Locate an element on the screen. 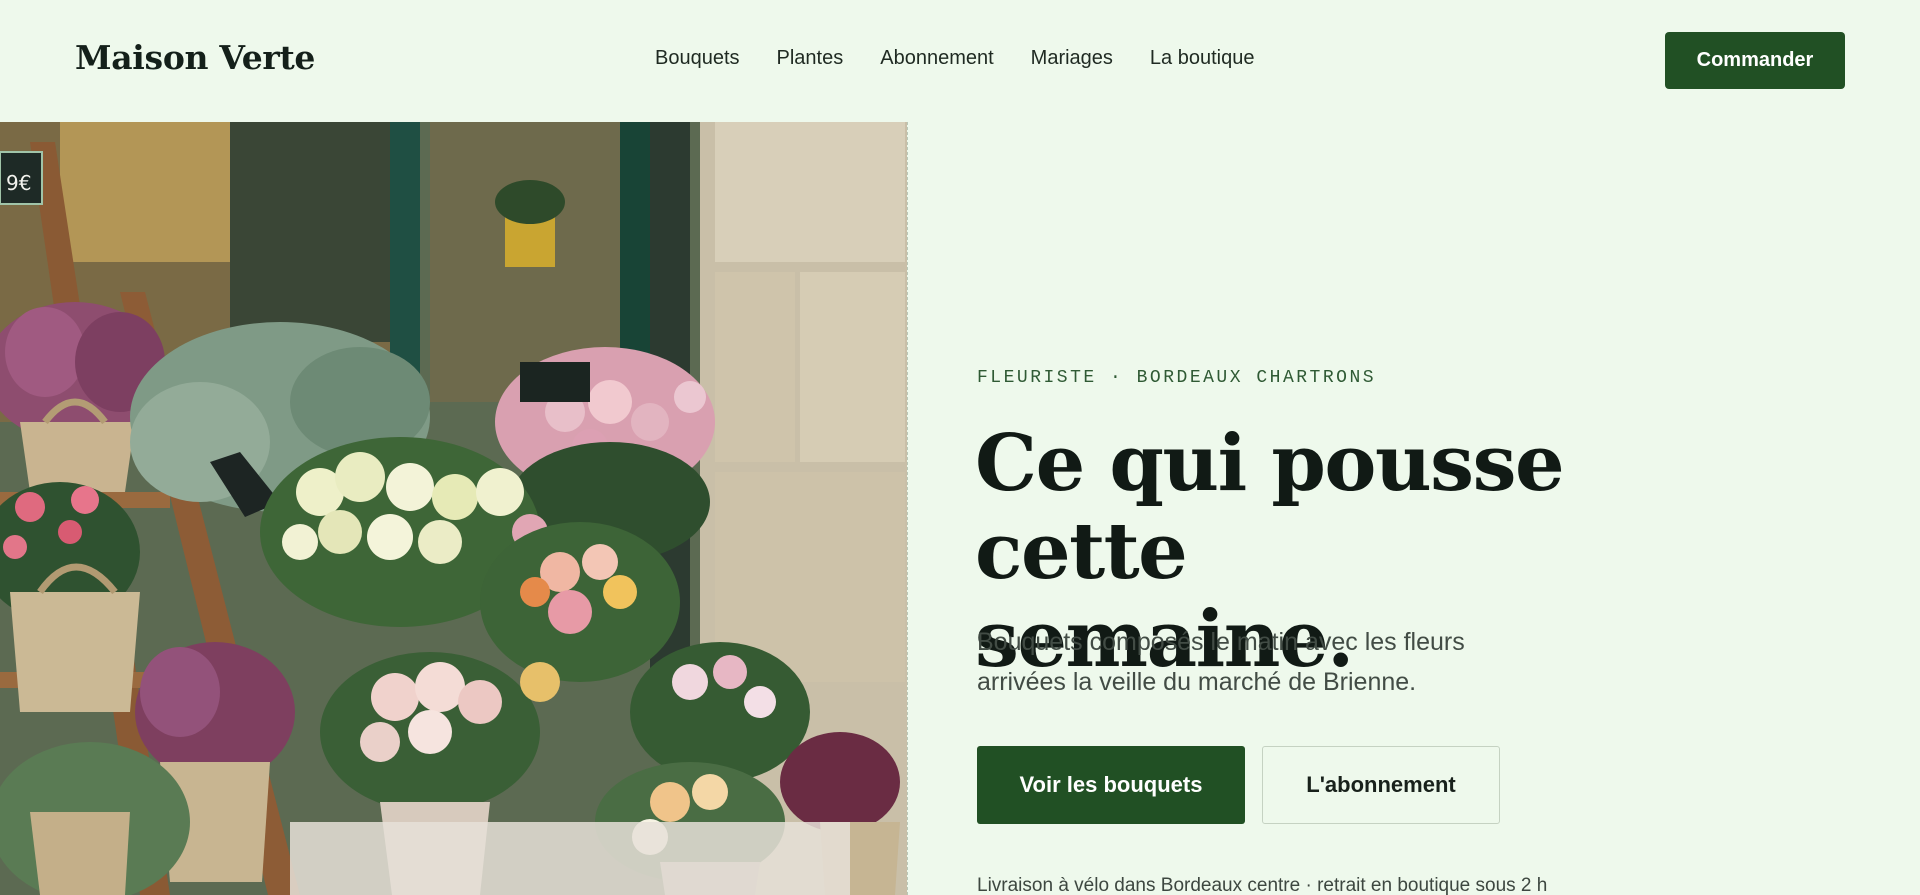 This screenshot has height=895, width=1920. order-button: Commander is located at coordinates (1755, 60).